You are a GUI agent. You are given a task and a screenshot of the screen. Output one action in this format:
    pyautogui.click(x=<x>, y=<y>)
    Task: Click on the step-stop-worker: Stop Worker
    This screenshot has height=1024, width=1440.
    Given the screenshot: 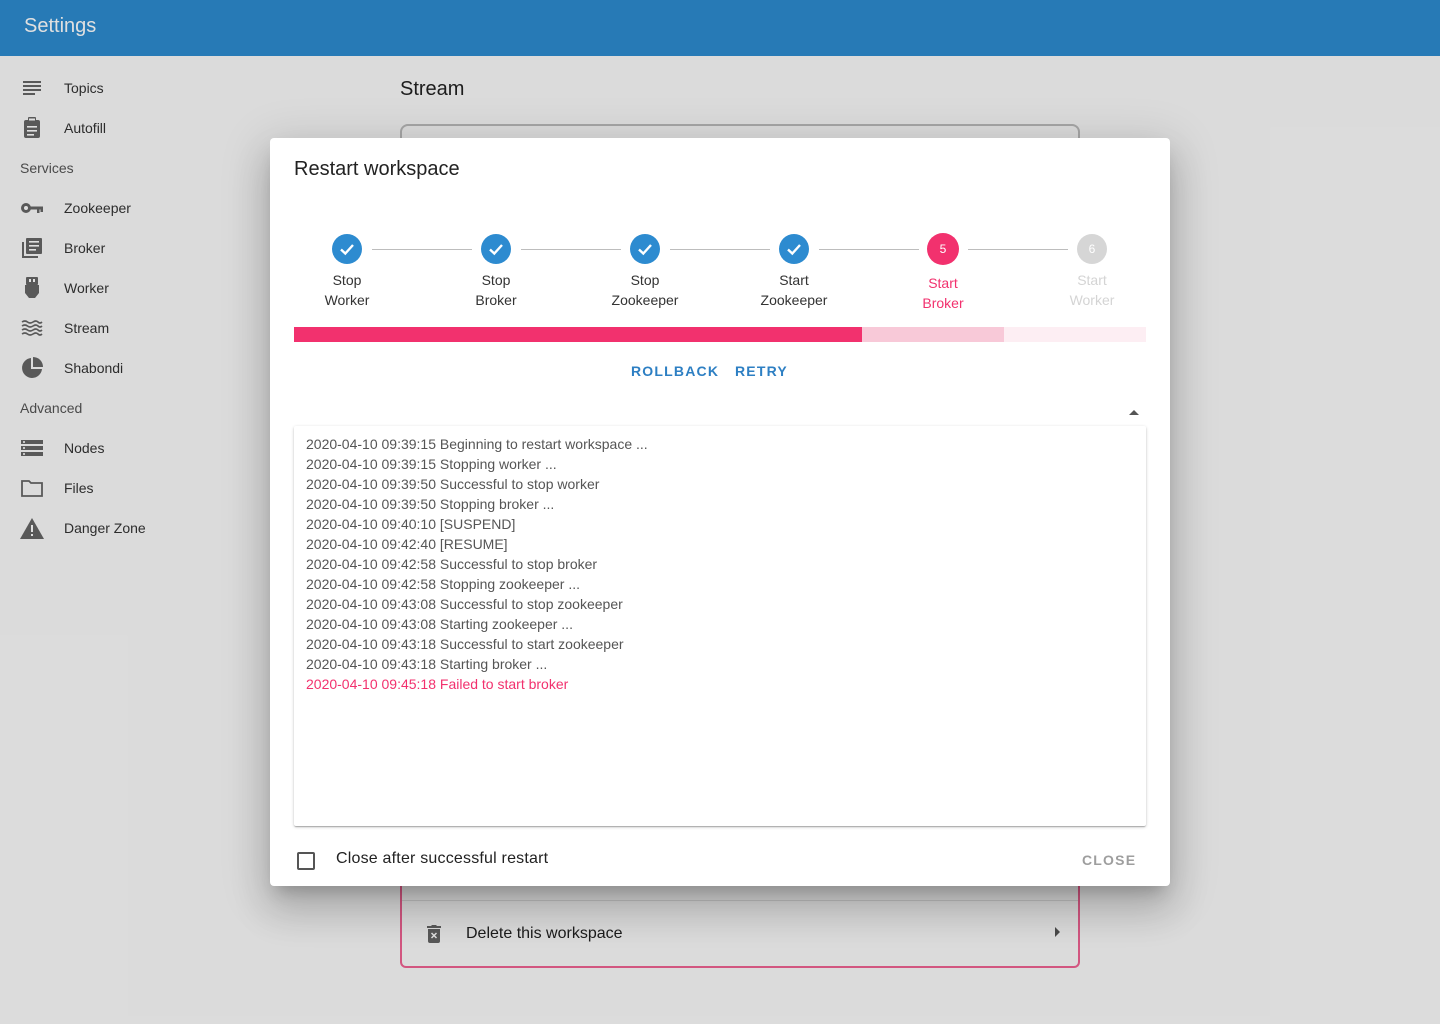 What is the action you would take?
    pyautogui.click(x=347, y=272)
    